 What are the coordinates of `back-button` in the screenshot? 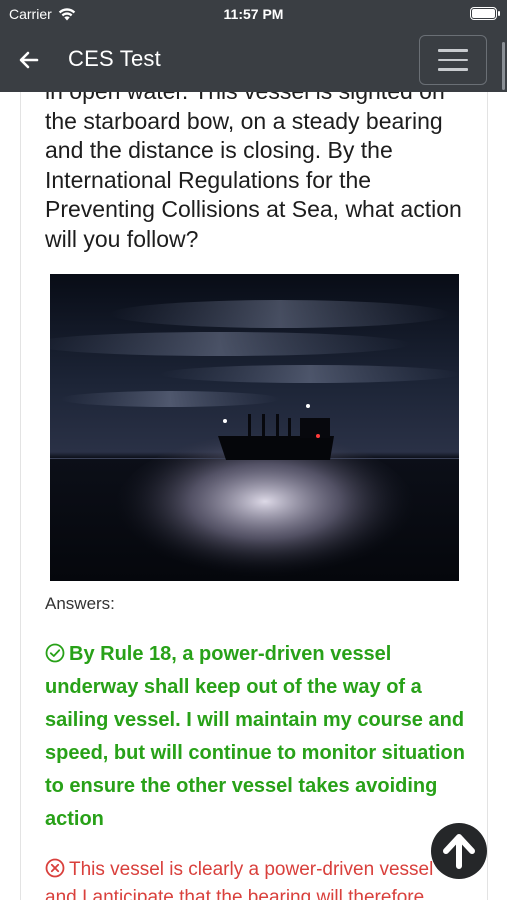 It's located at (29, 60).